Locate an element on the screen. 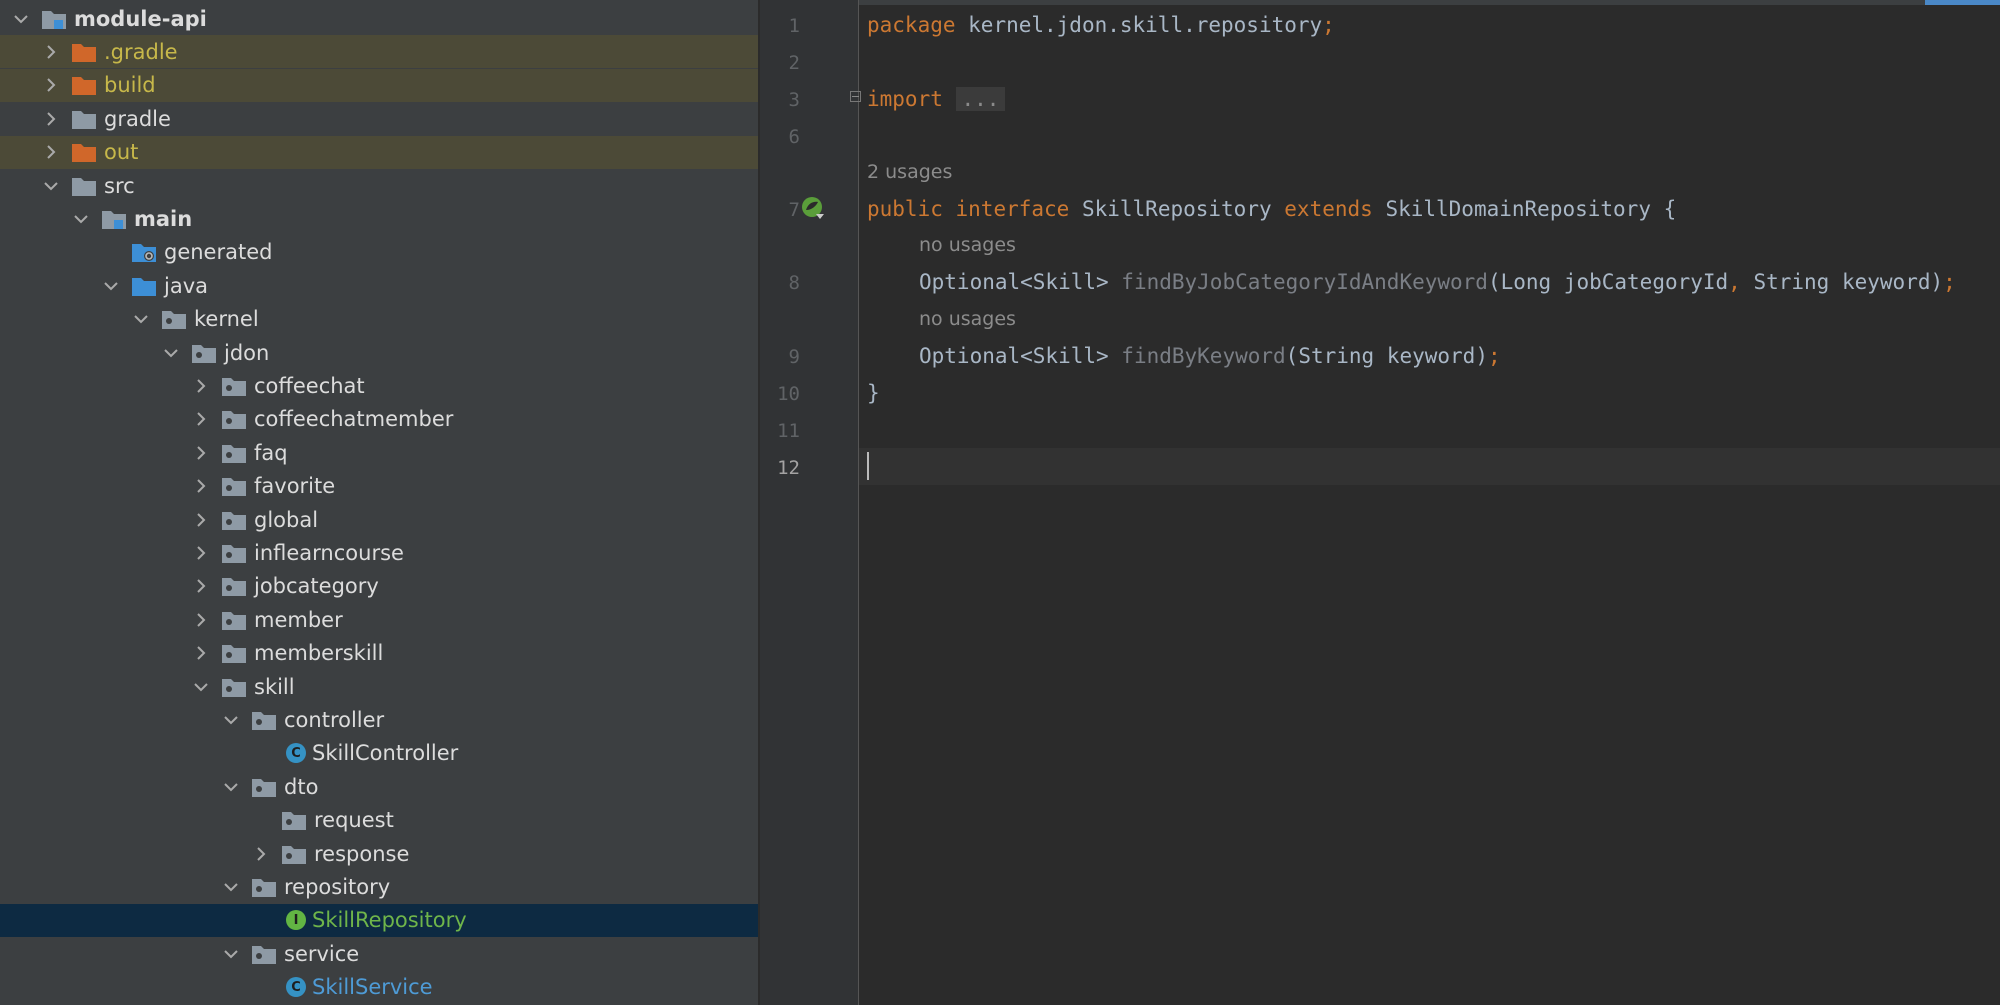  tree-item-label: service is located at coordinates (322, 953).